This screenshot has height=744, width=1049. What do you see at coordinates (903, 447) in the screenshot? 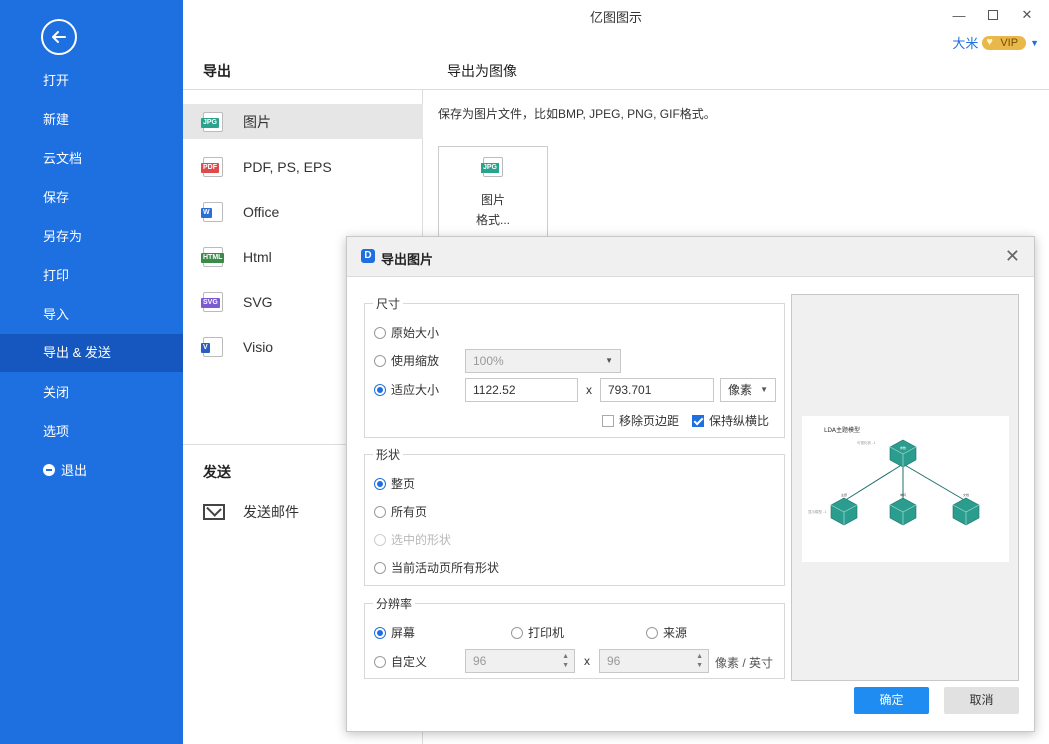
I see `svg-text: 参数` at bounding box center [903, 447].